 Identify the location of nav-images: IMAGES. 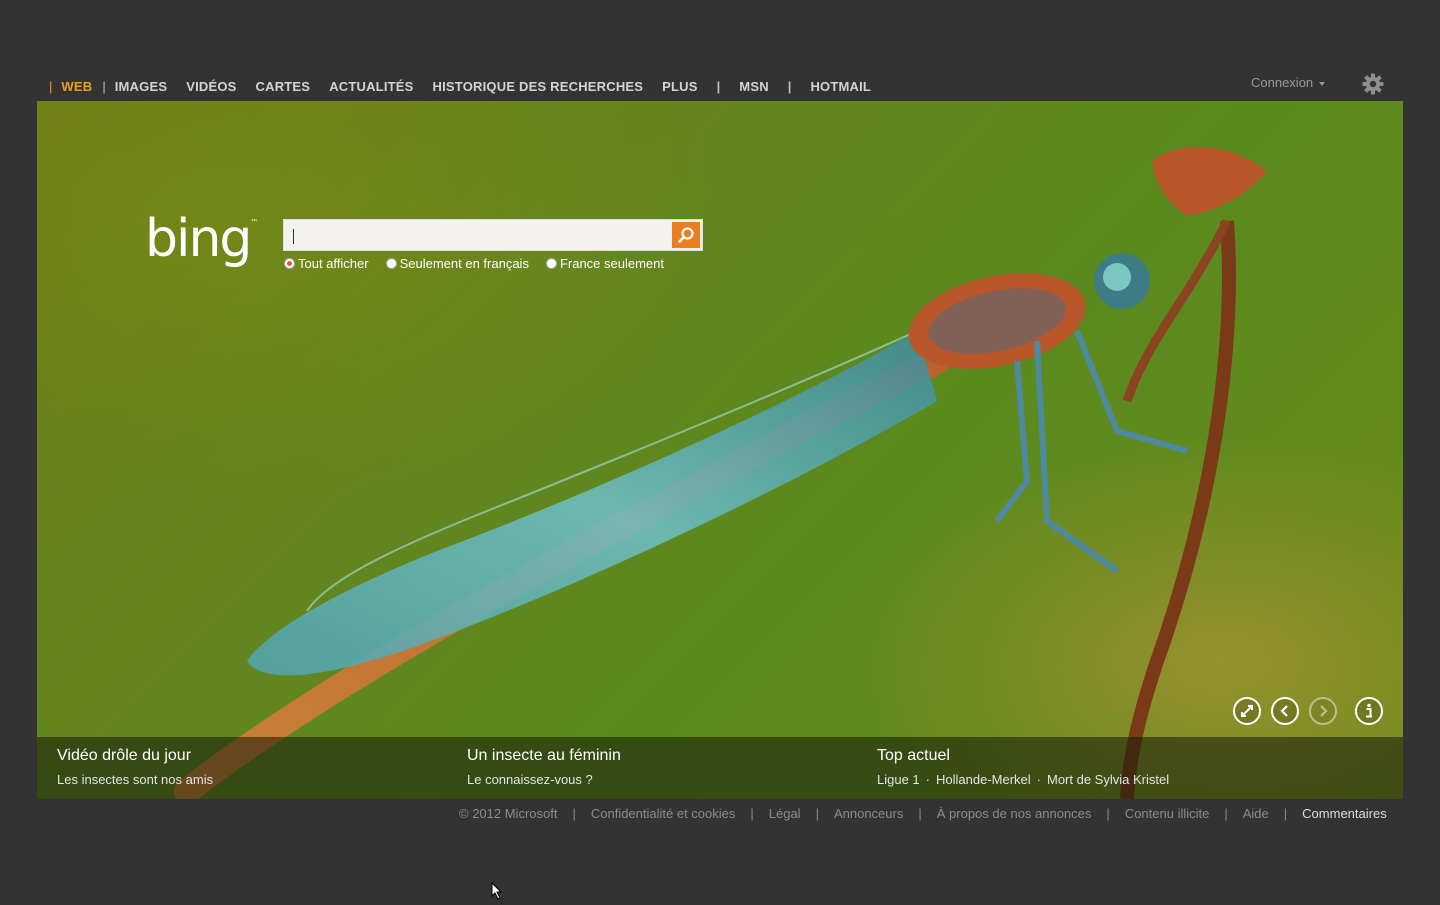
(141, 86).